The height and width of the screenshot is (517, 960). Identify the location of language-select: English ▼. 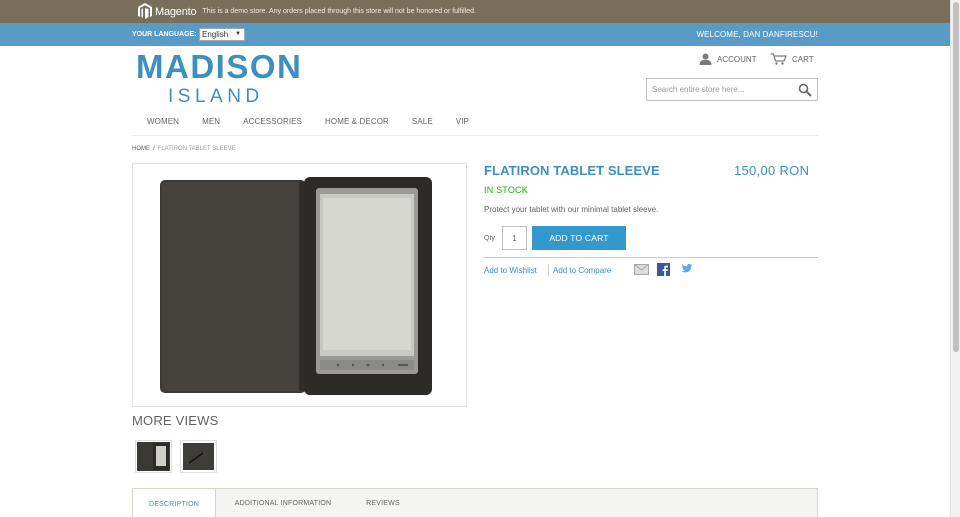
(222, 34).